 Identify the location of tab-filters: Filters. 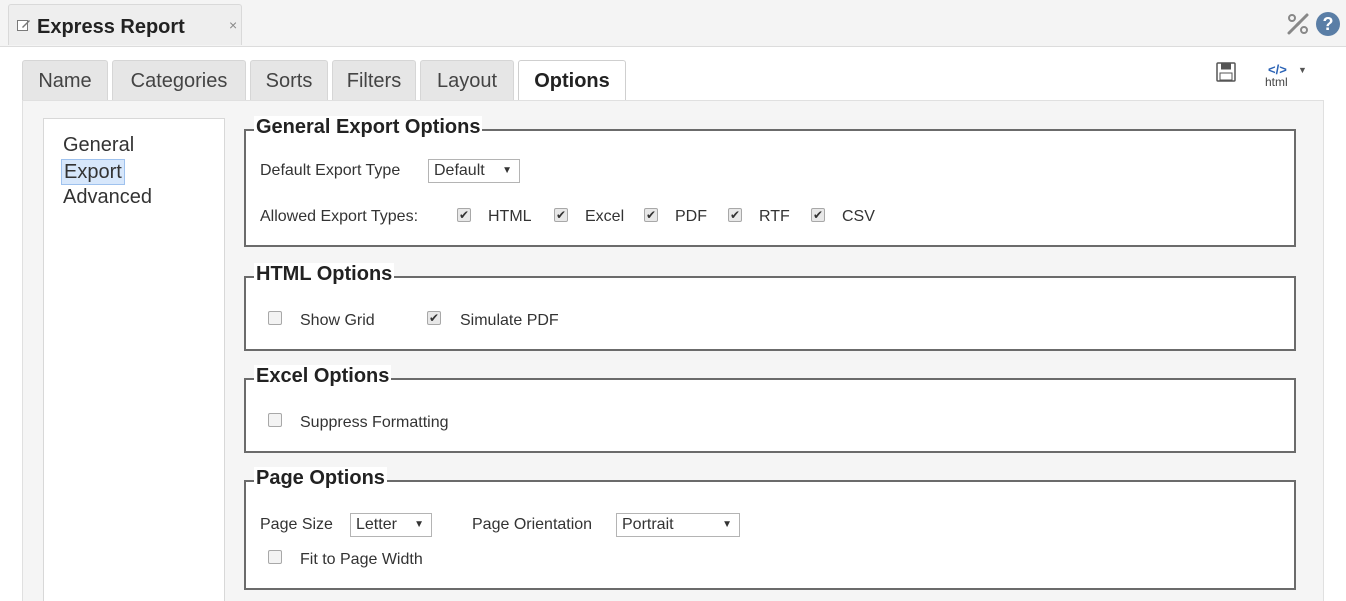
(374, 80).